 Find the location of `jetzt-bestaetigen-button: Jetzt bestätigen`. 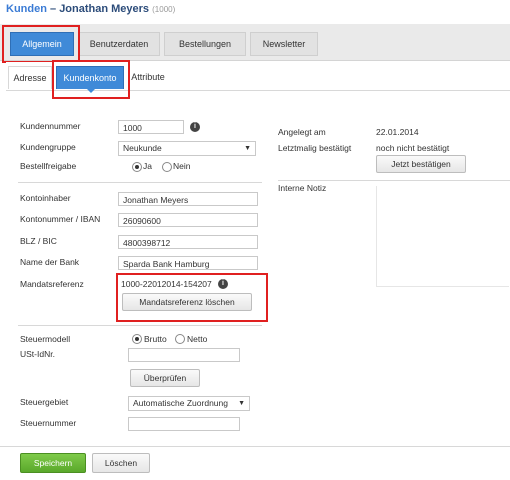

jetzt-bestaetigen-button: Jetzt bestätigen is located at coordinates (421, 164).